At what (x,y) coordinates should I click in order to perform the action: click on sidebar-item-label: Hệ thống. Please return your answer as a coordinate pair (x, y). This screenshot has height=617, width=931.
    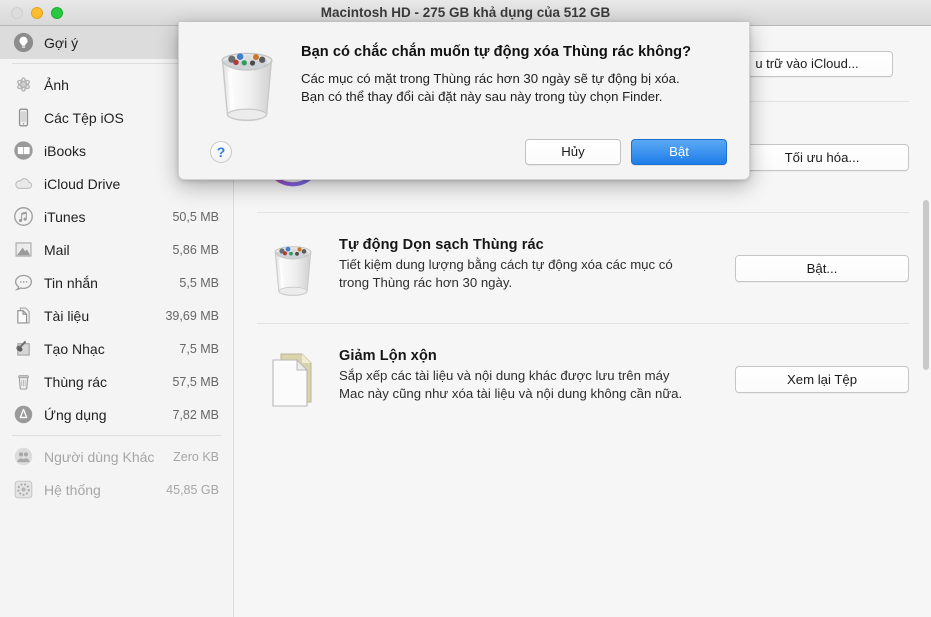
    Looking at the image, I should click on (72, 489).